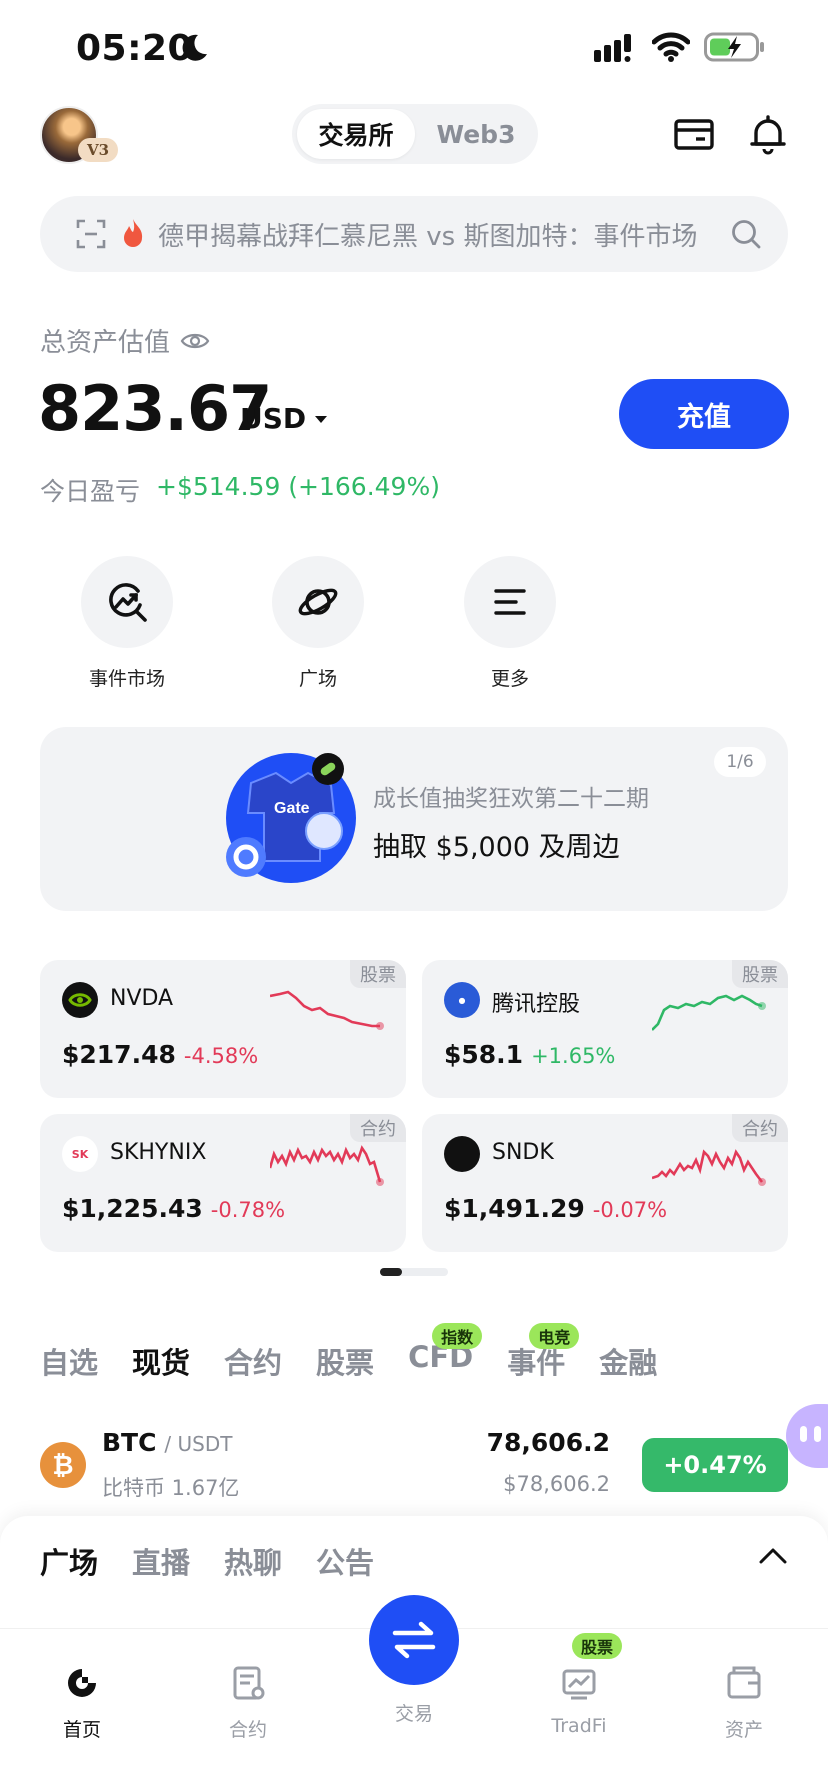 The width and height of the screenshot is (828, 1792). Describe the element at coordinates (671, 47) in the screenshot. I see `wifi-icon` at that location.